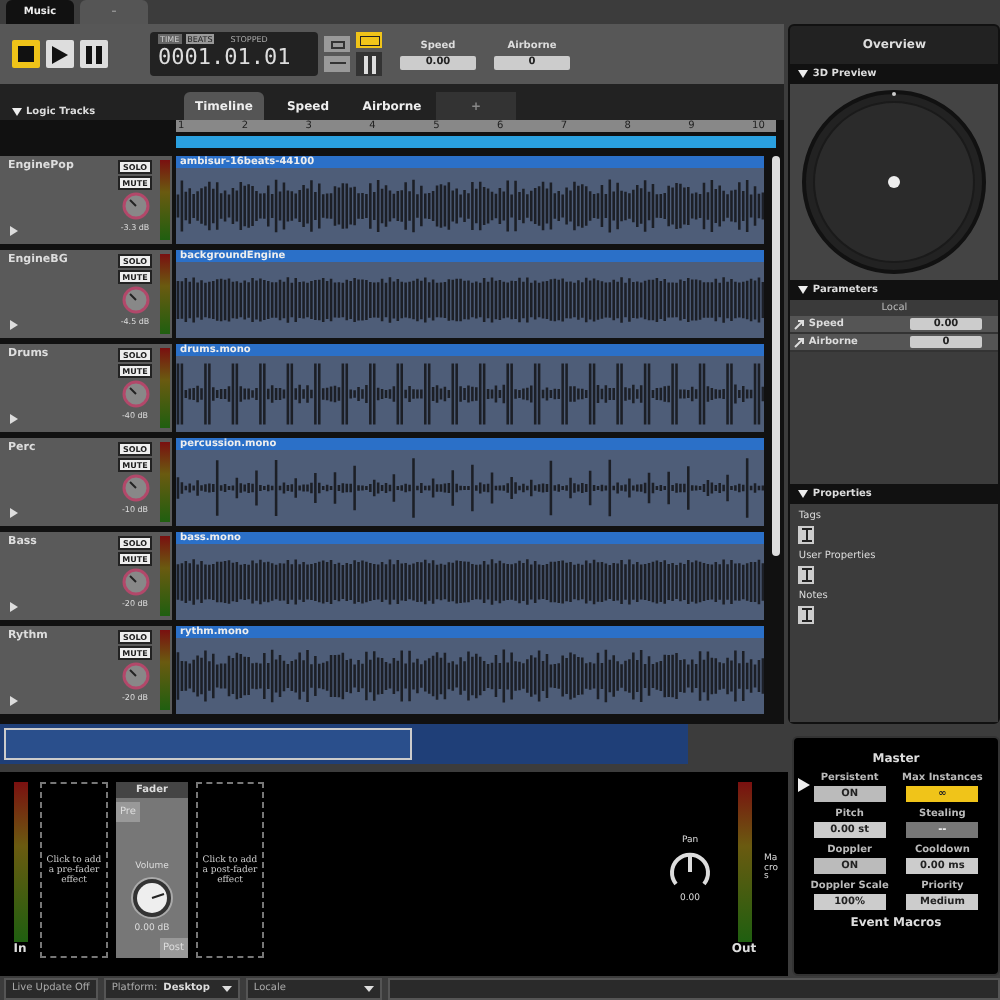 The width and height of the screenshot is (1000, 1000). I want to click on pan-knob, so click(690, 870).